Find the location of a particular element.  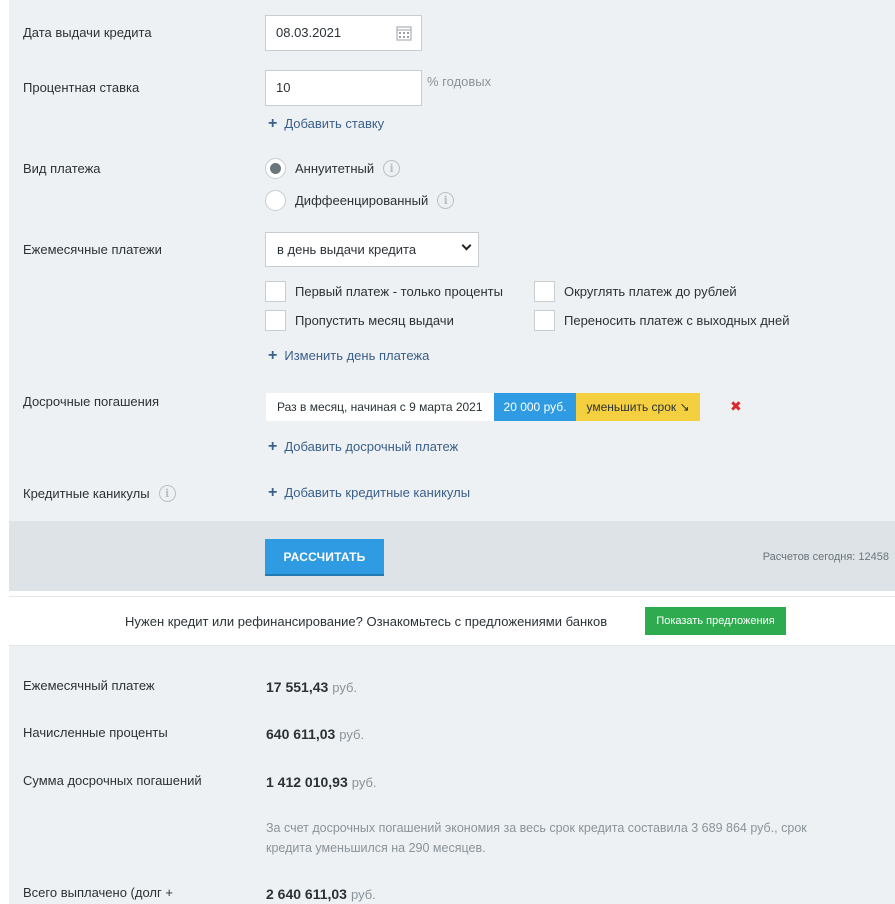

early-sum-amount: 1 412 010,93 is located at coordinates (307, 782).